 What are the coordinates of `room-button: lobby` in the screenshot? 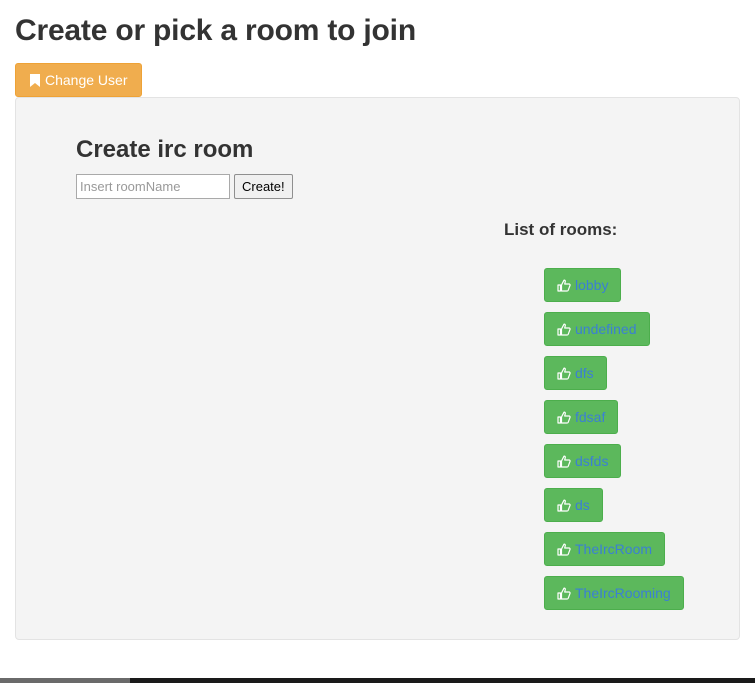 It's located at (583, 285).